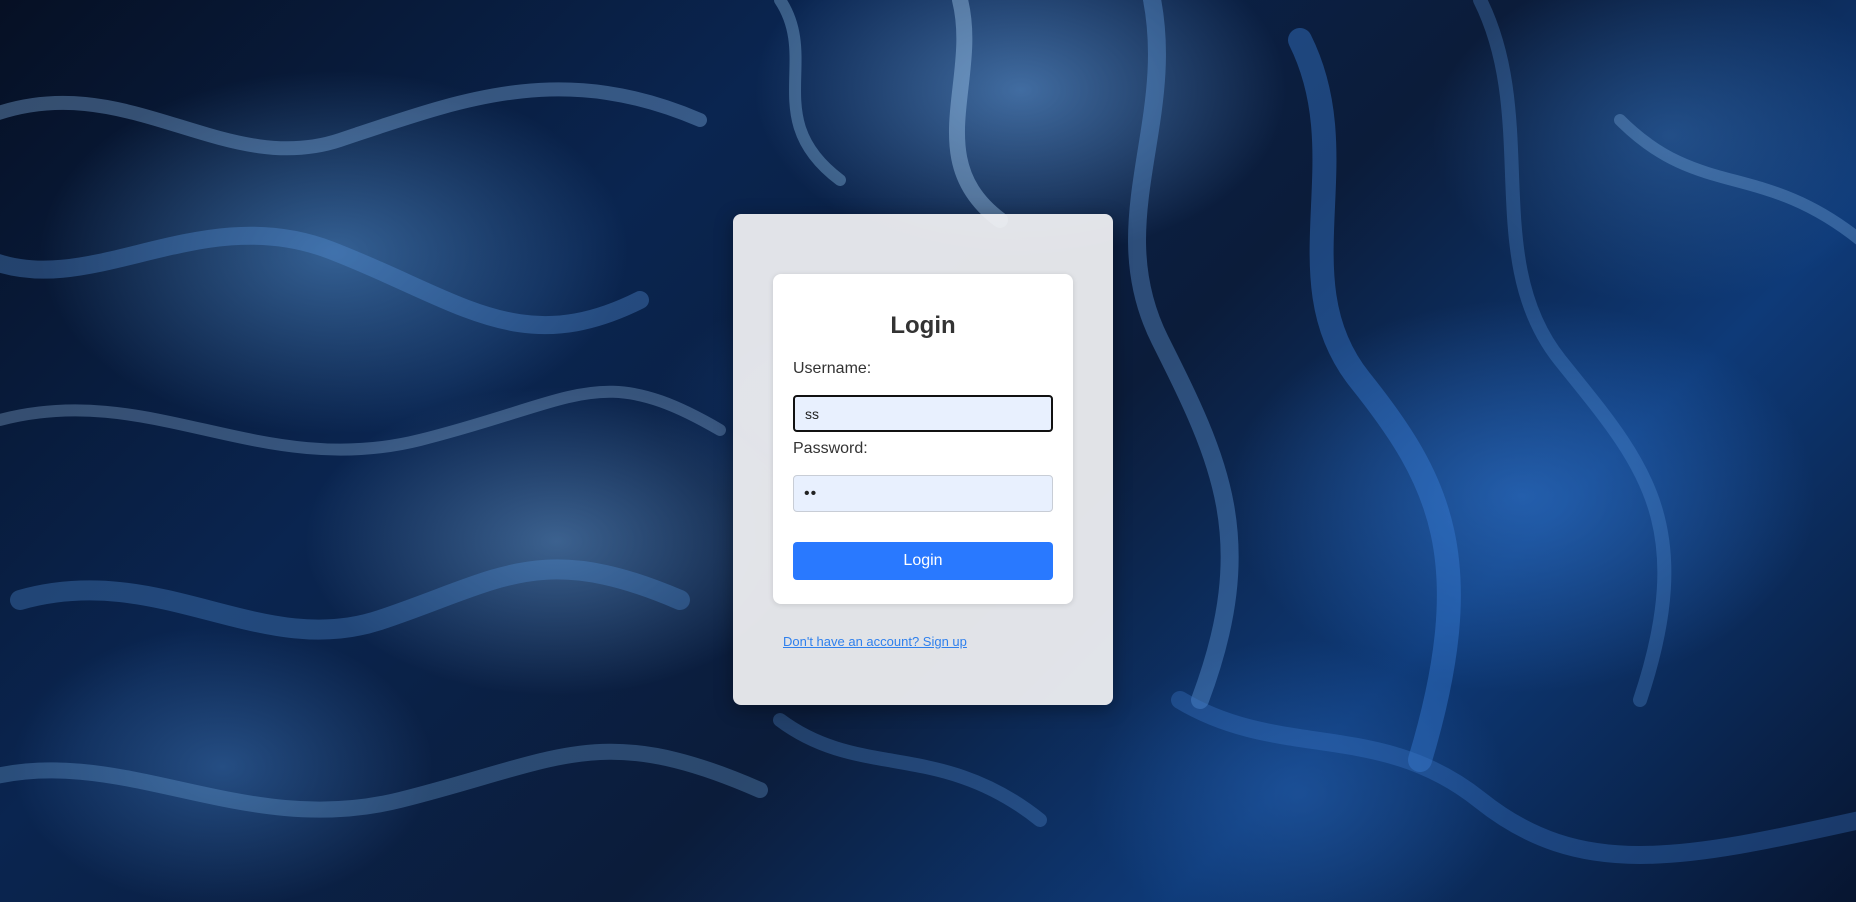 The image size is (1856, 902). I want to click on login-button: Login, so click(923, 561).